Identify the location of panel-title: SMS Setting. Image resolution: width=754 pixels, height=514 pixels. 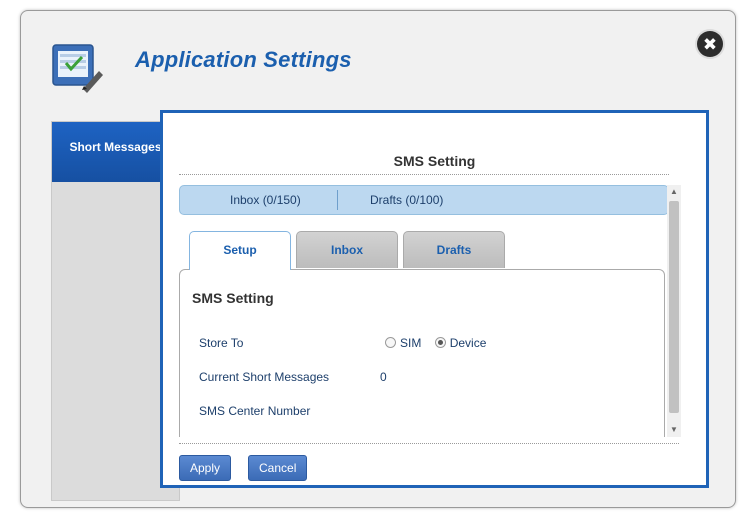
(233, 298).